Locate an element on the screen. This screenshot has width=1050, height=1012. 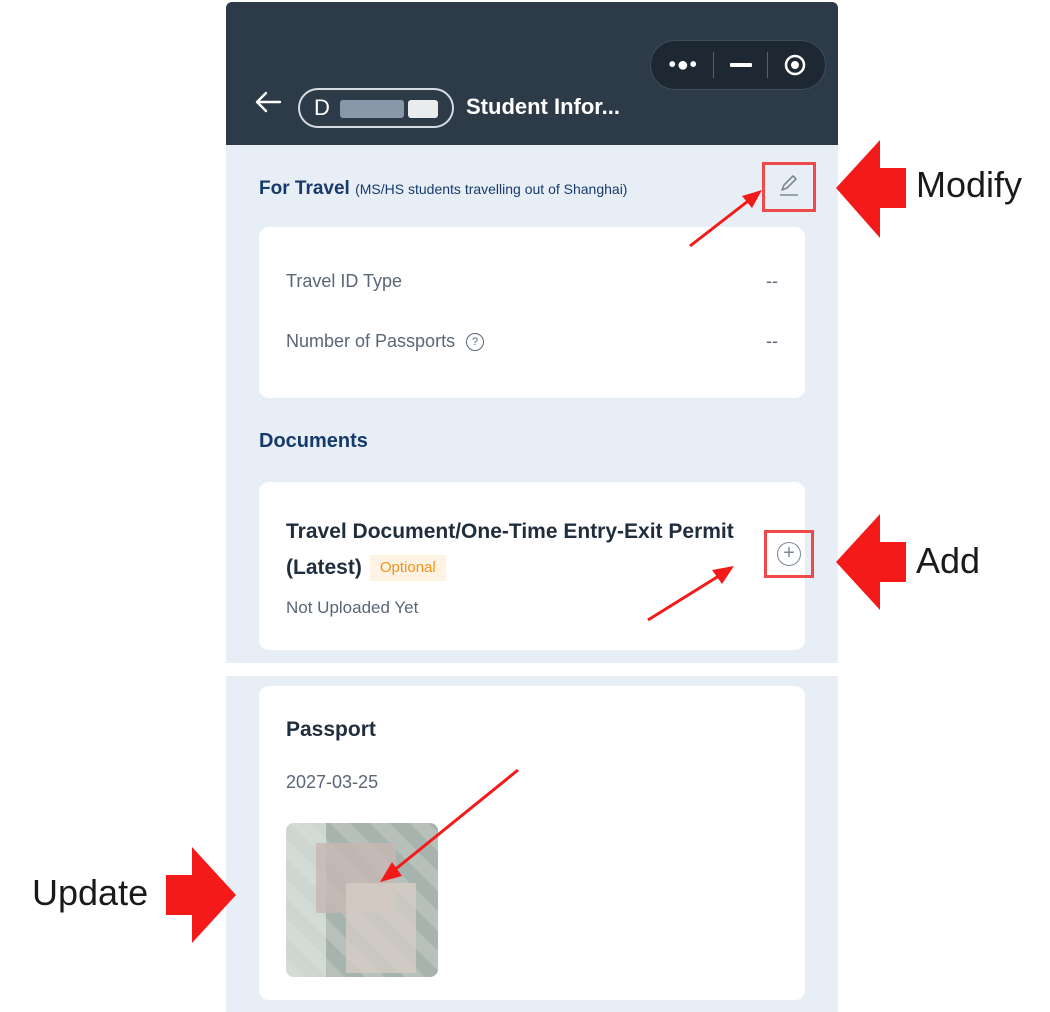
modify-block-arrow is located at coordinates (871, 189).